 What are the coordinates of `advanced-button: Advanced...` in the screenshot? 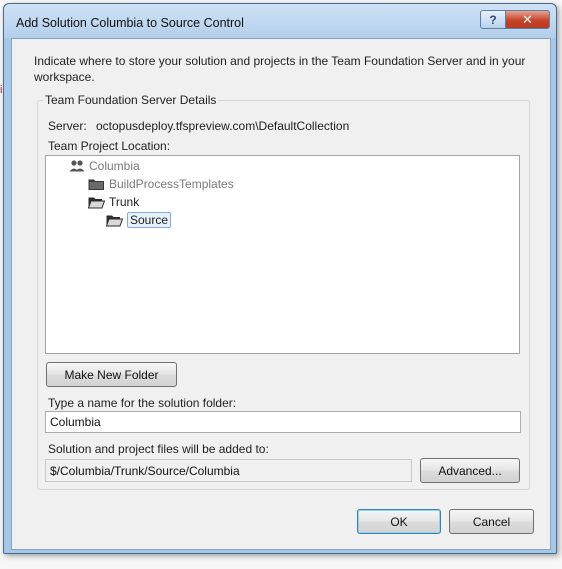 It's located at (470, 470).